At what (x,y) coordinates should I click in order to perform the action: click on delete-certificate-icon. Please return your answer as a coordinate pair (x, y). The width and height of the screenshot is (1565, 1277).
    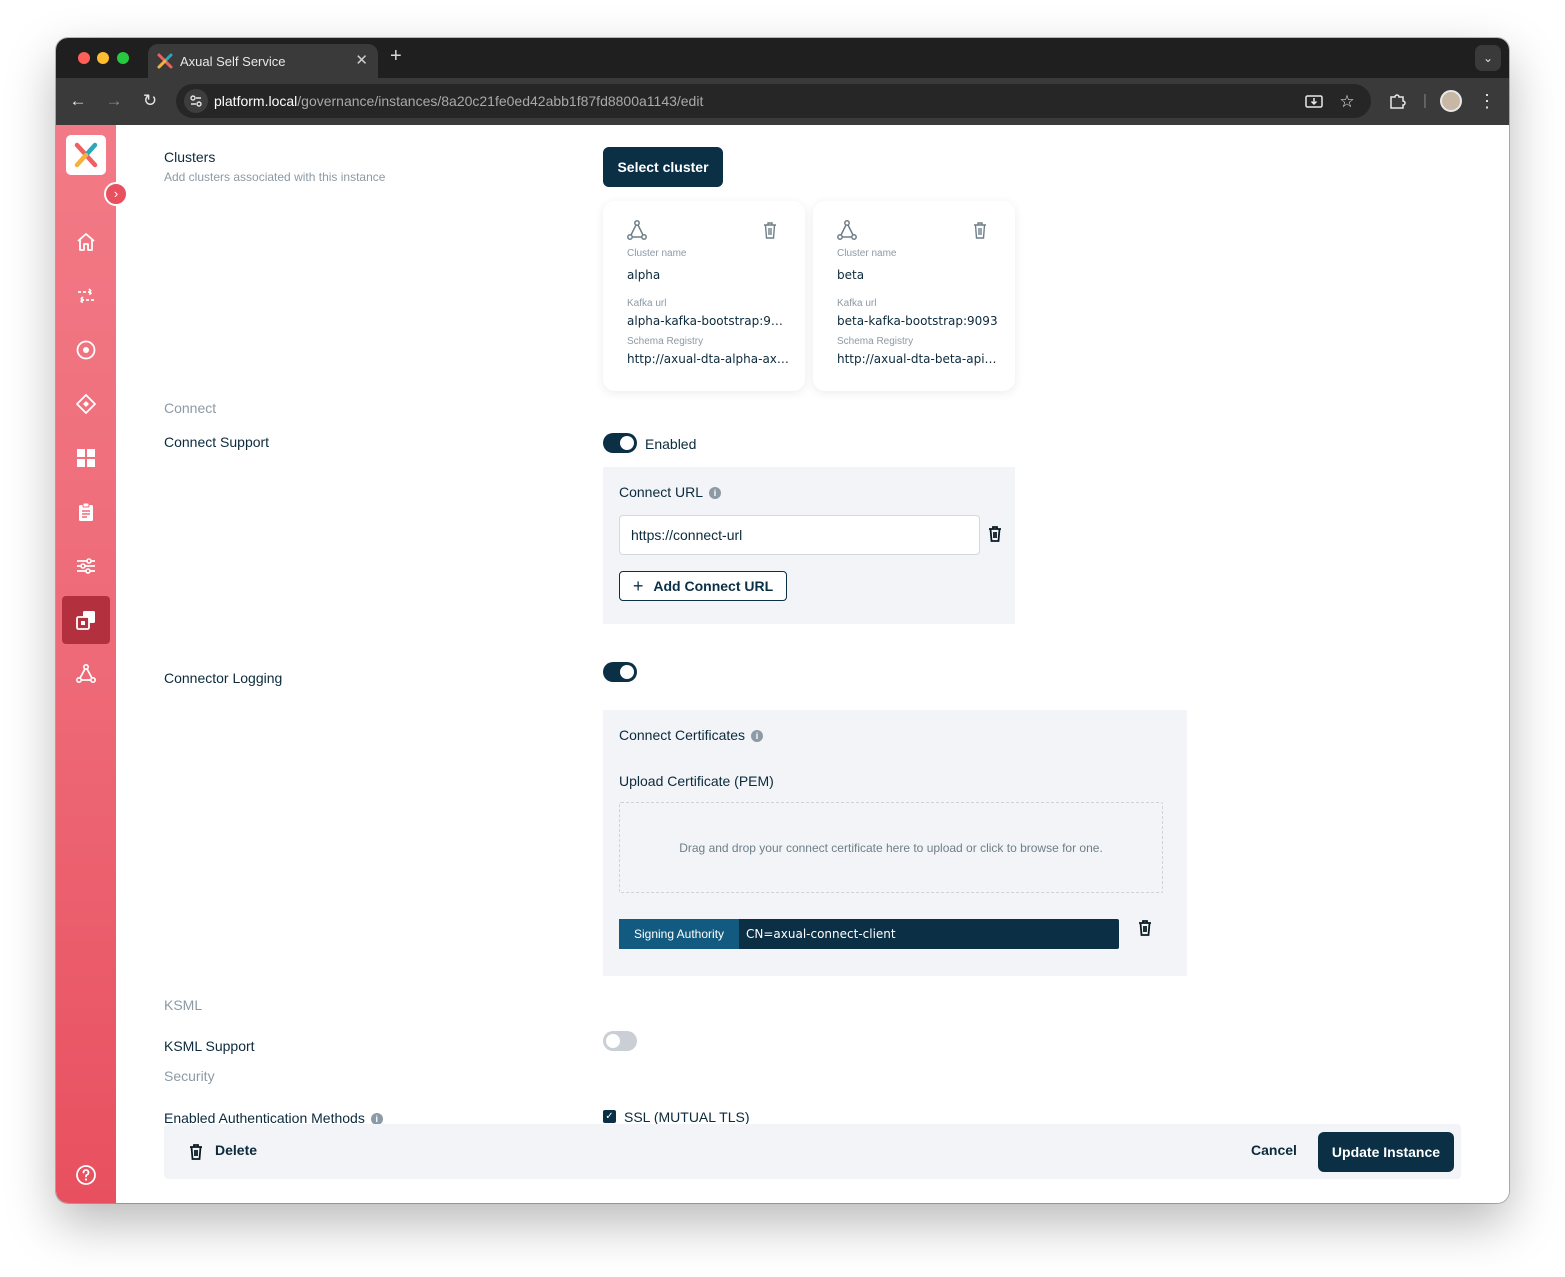
    Looking at the image, I should click on (1145, 928).